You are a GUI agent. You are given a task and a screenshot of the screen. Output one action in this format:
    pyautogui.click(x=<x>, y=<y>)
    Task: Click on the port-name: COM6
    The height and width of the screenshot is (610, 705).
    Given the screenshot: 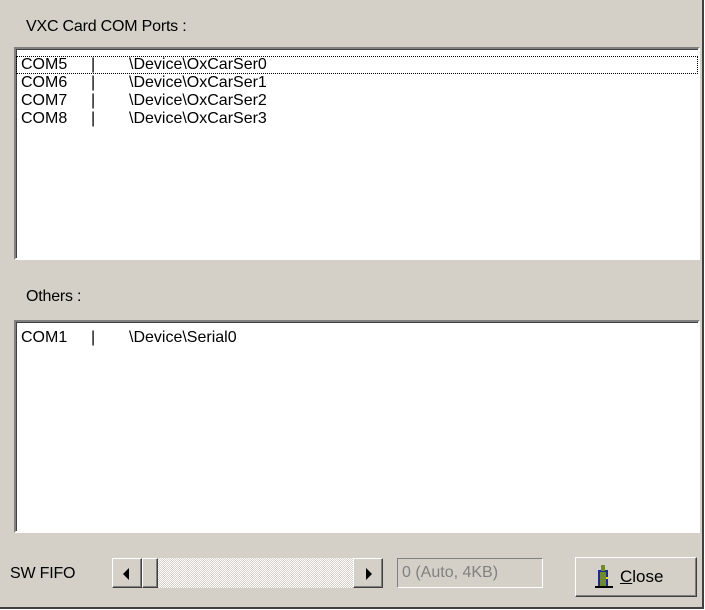 What is the action you would take?
    pyautogui.click(x=44, y=82)
    